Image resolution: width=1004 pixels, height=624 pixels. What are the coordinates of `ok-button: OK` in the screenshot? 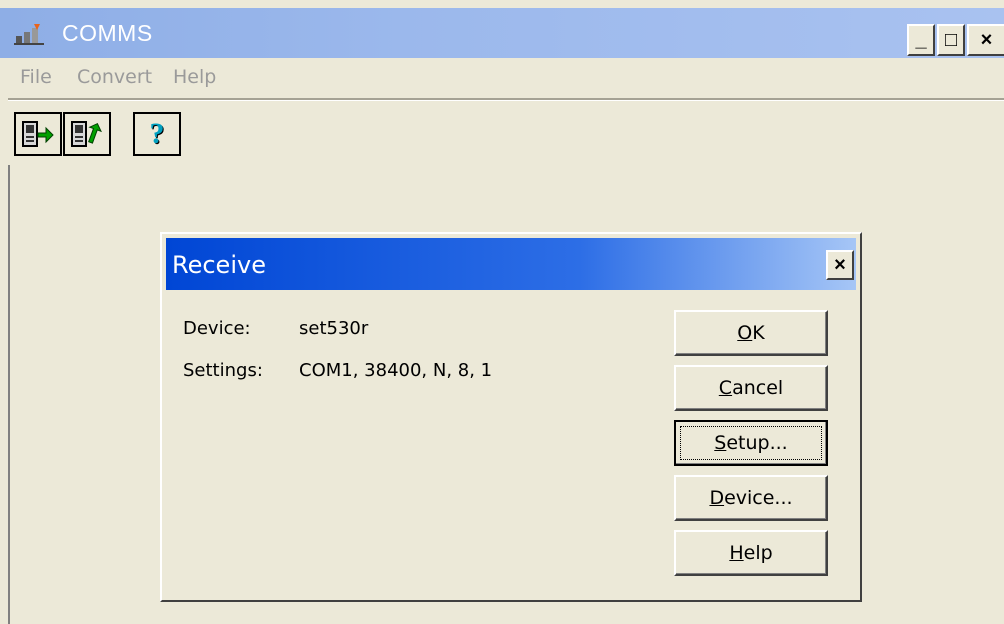 It's located at (751, 333).